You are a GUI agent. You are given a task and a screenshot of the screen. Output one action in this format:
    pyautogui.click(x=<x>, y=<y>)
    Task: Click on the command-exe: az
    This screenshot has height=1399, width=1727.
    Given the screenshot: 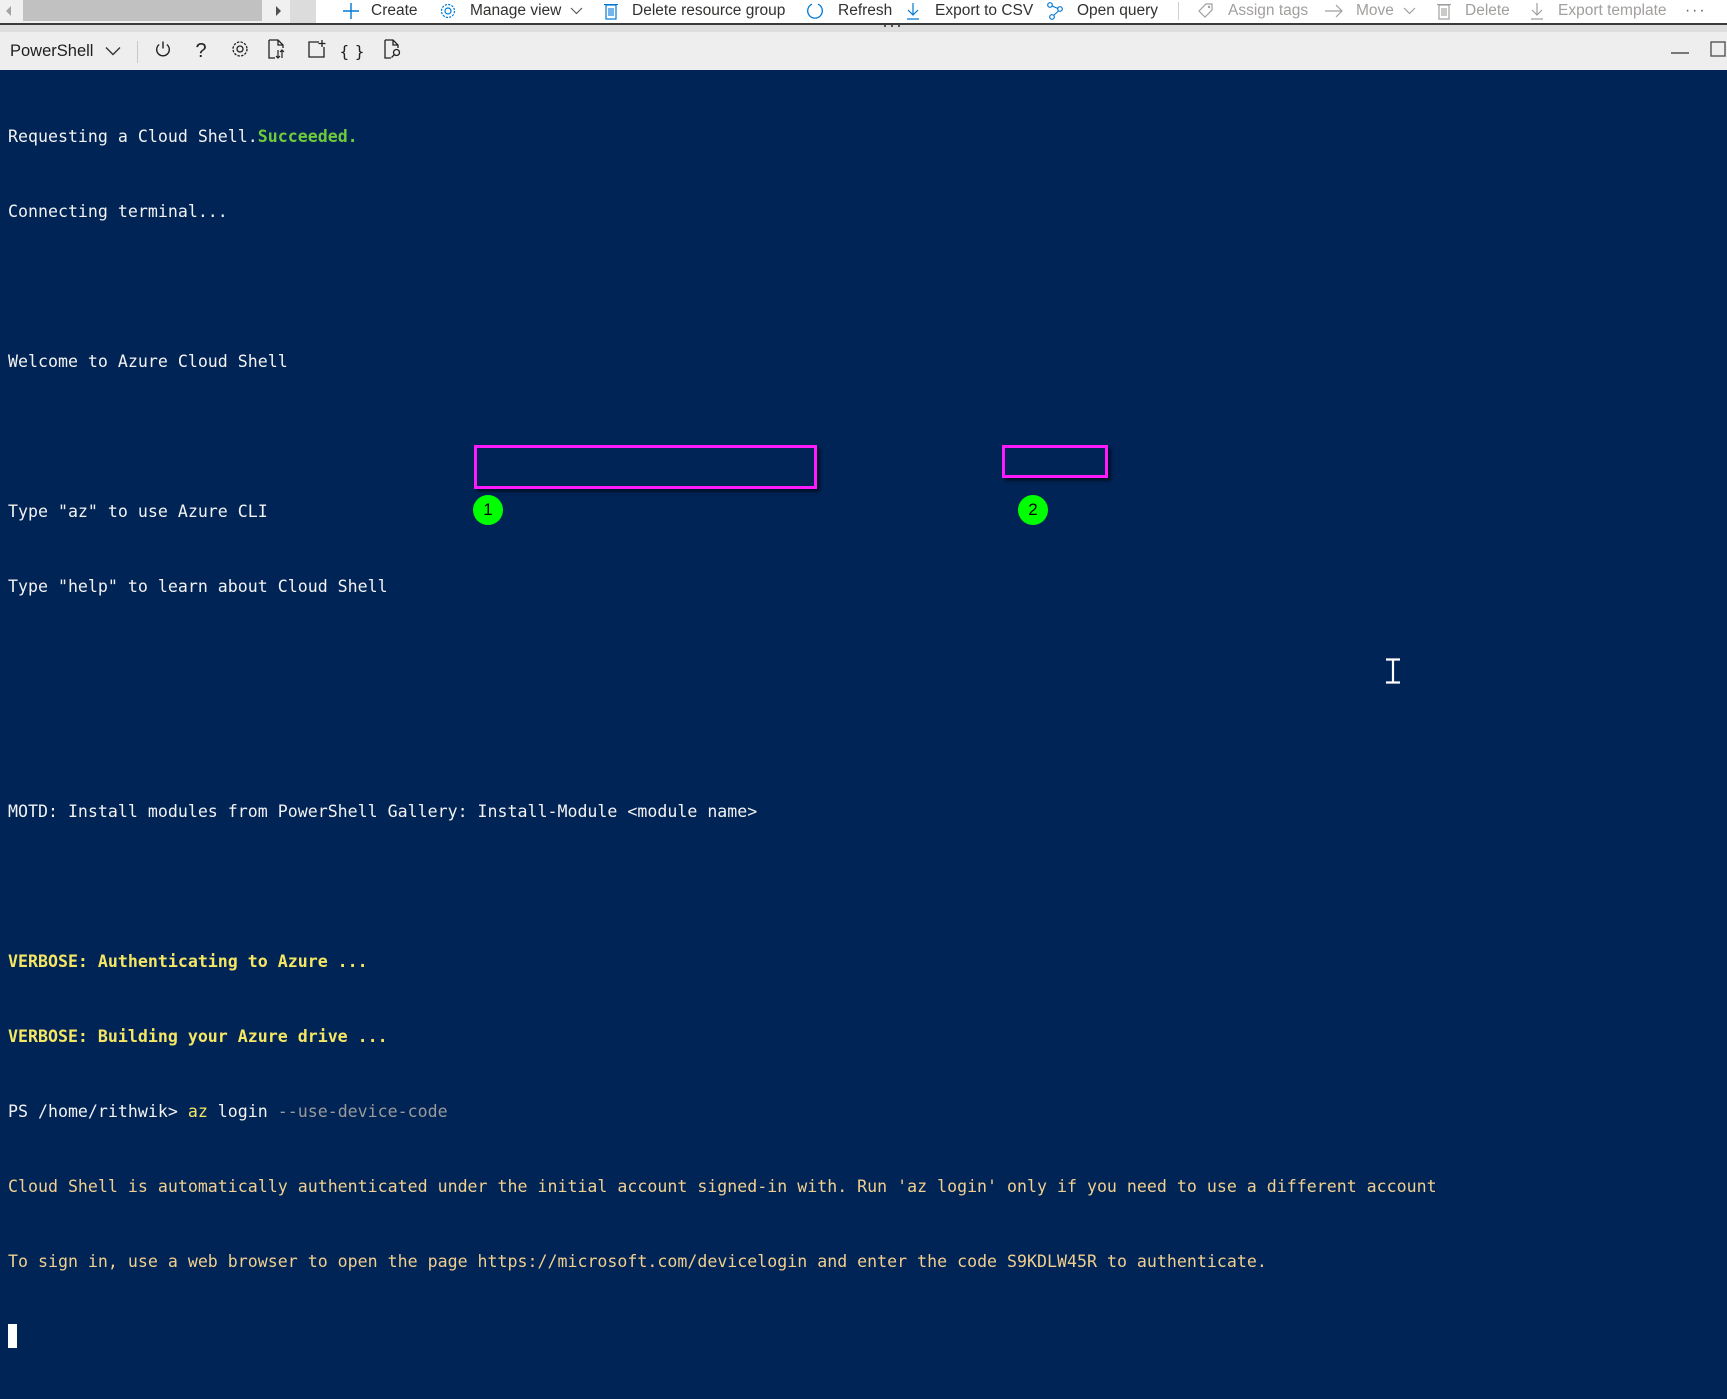 What is the action you would take?
    pyautogui.click(x=197, y=1111)
    